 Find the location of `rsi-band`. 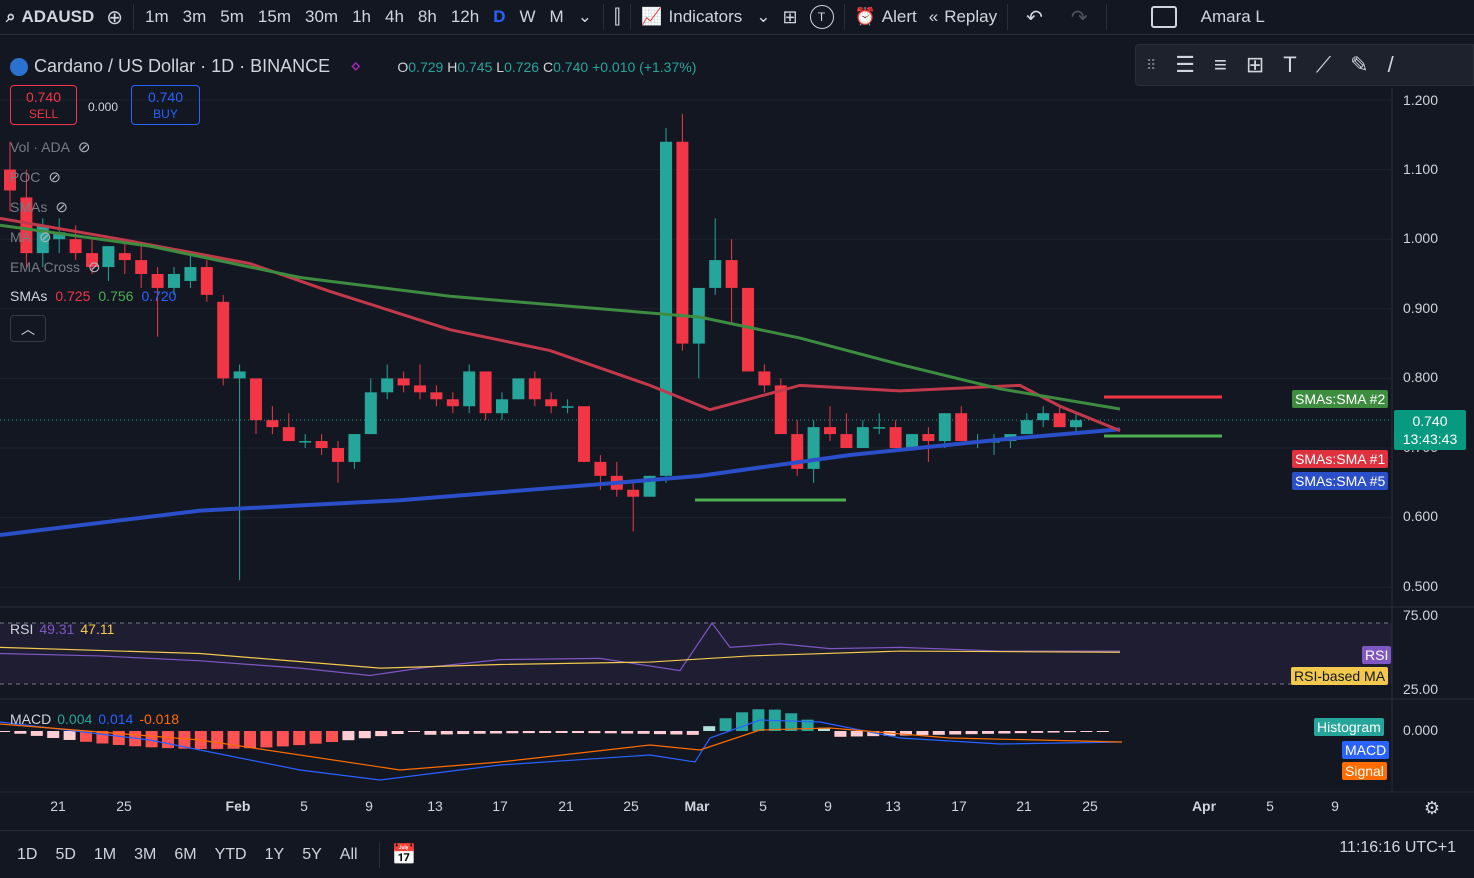

rsi-band is located at coordinates (696, 653).